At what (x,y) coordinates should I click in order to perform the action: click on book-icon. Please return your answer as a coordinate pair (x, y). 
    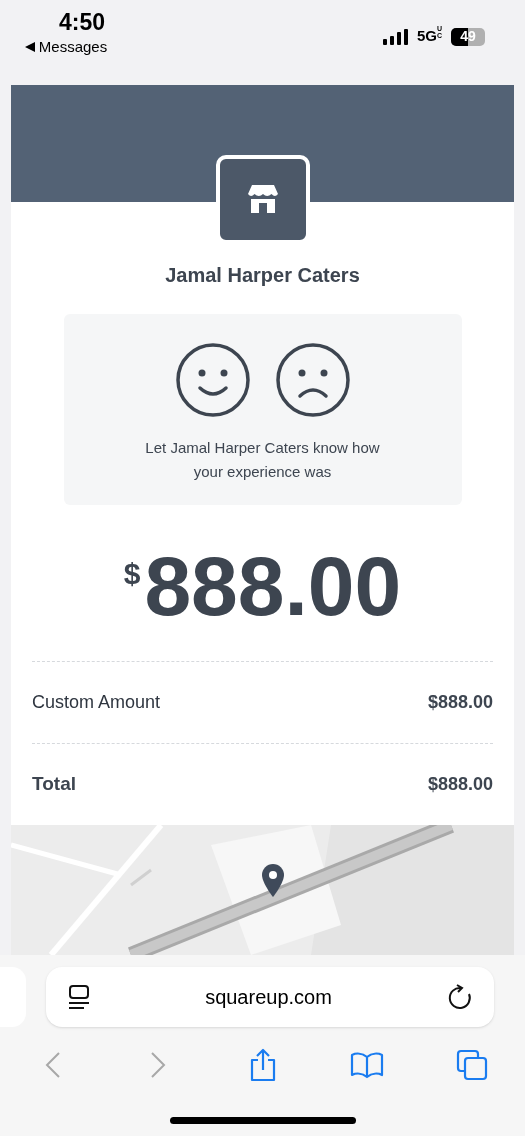
    Looking at the image, I should click on (367, 1065).